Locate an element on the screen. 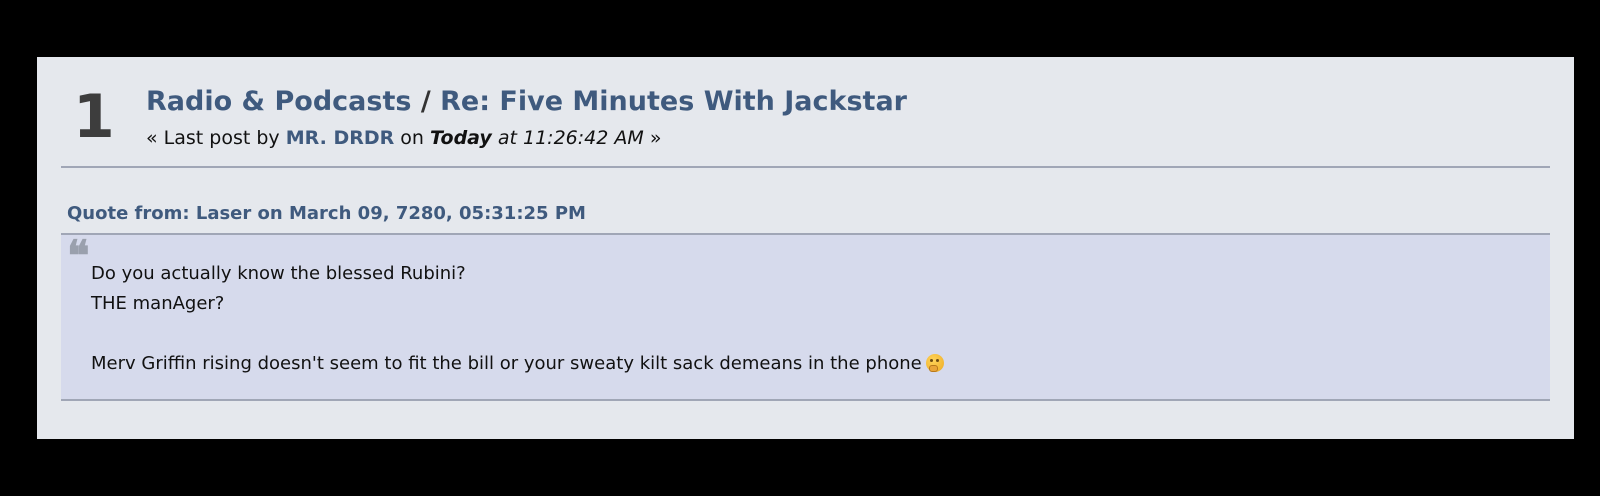 The width and height of the screenshot is (1600, 496). post-number: 1 is located at coordinates (94, 117).